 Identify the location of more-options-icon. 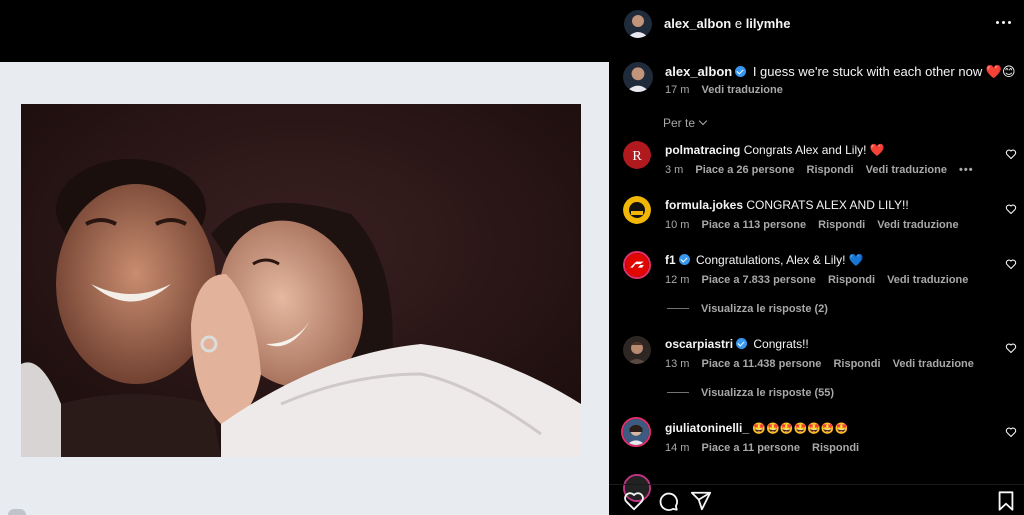
(1004, 23).